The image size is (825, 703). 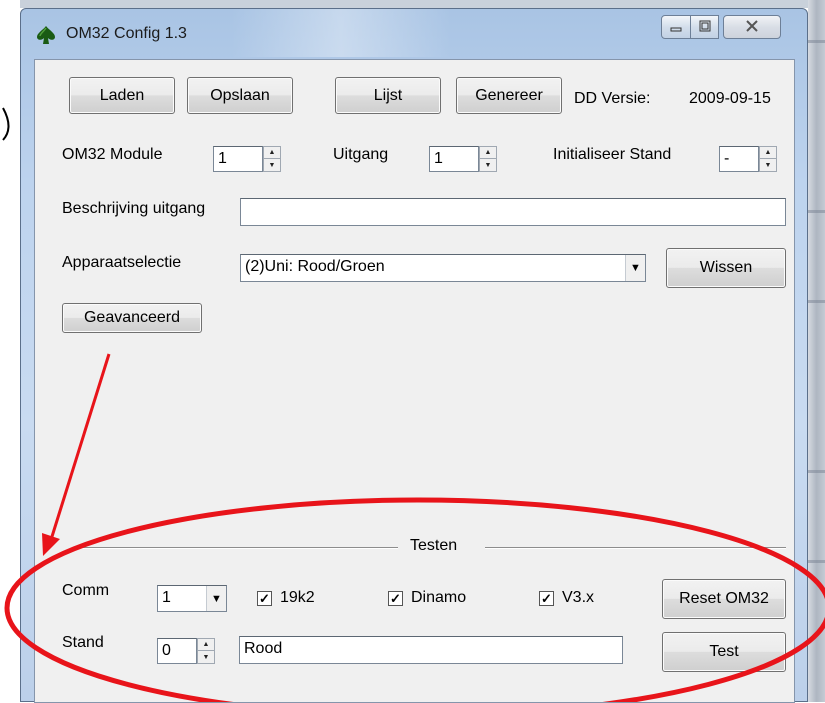 What do you see at coordinates (739, 159) in the screenshot?
I see `init-stand-spinner: -` at bounding box center [739, 159].